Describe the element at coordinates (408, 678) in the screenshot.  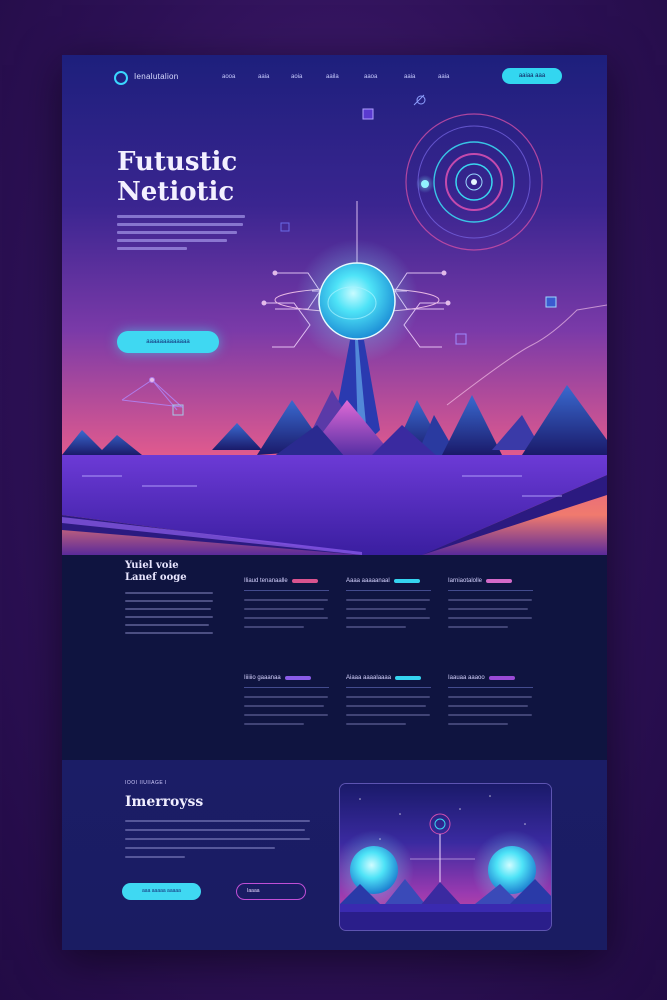
I see `feature-card-5-accent` at that location.